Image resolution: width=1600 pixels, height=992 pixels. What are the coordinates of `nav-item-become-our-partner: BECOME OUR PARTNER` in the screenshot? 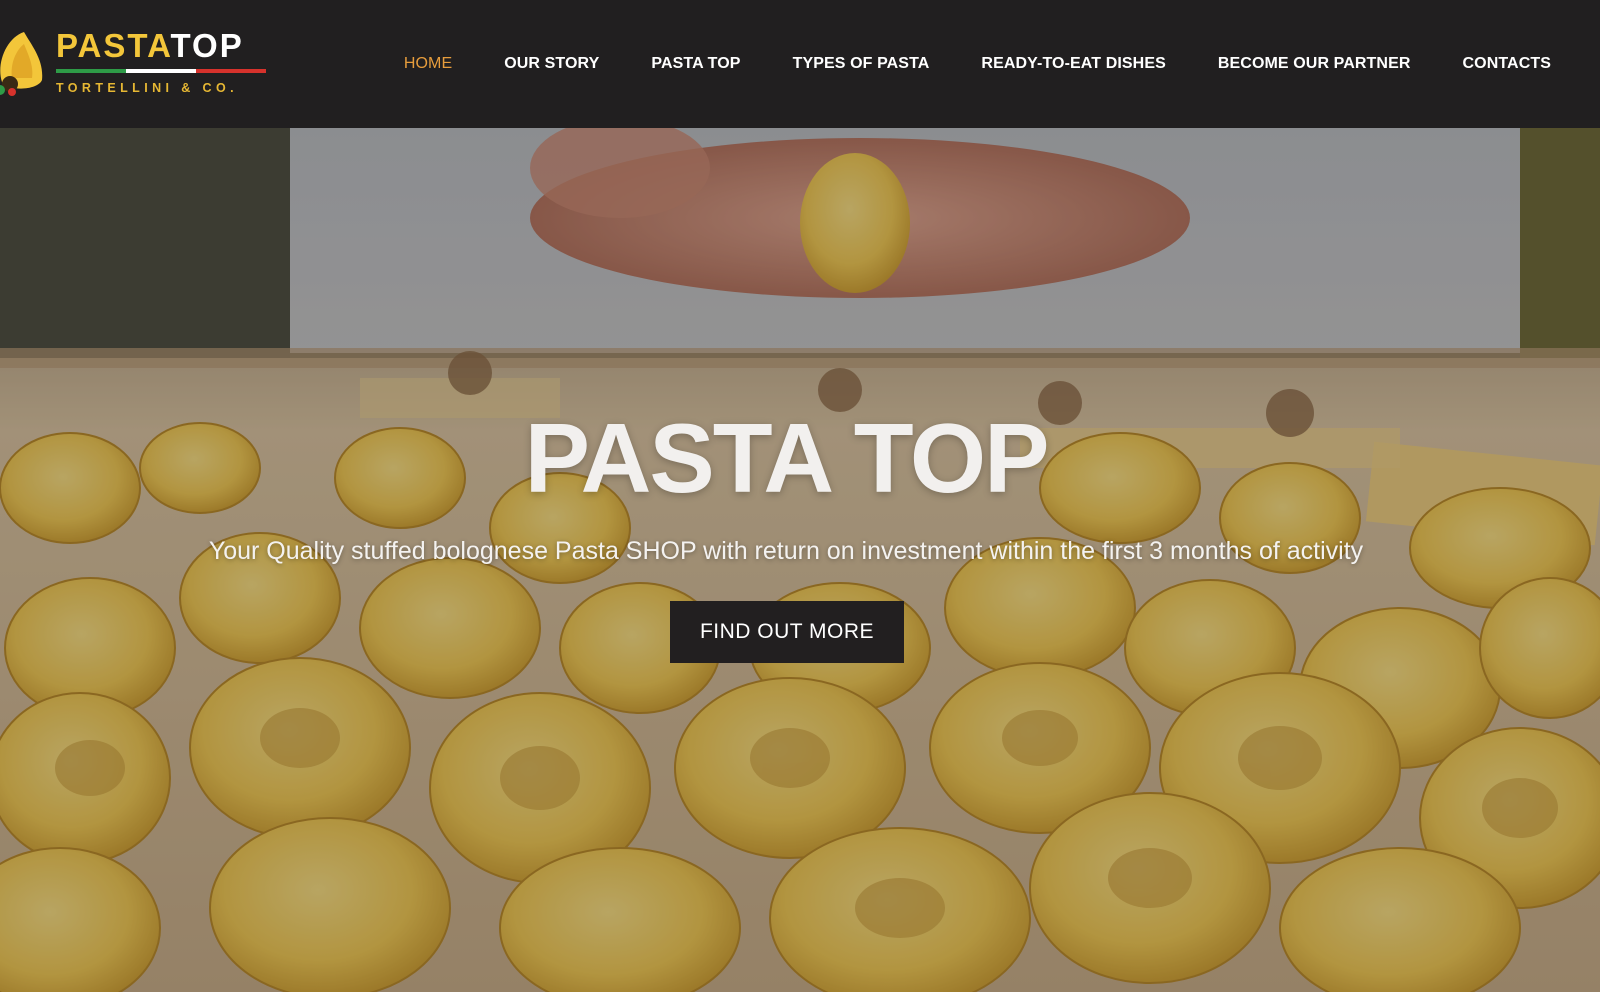 It's located at (1314, 64).